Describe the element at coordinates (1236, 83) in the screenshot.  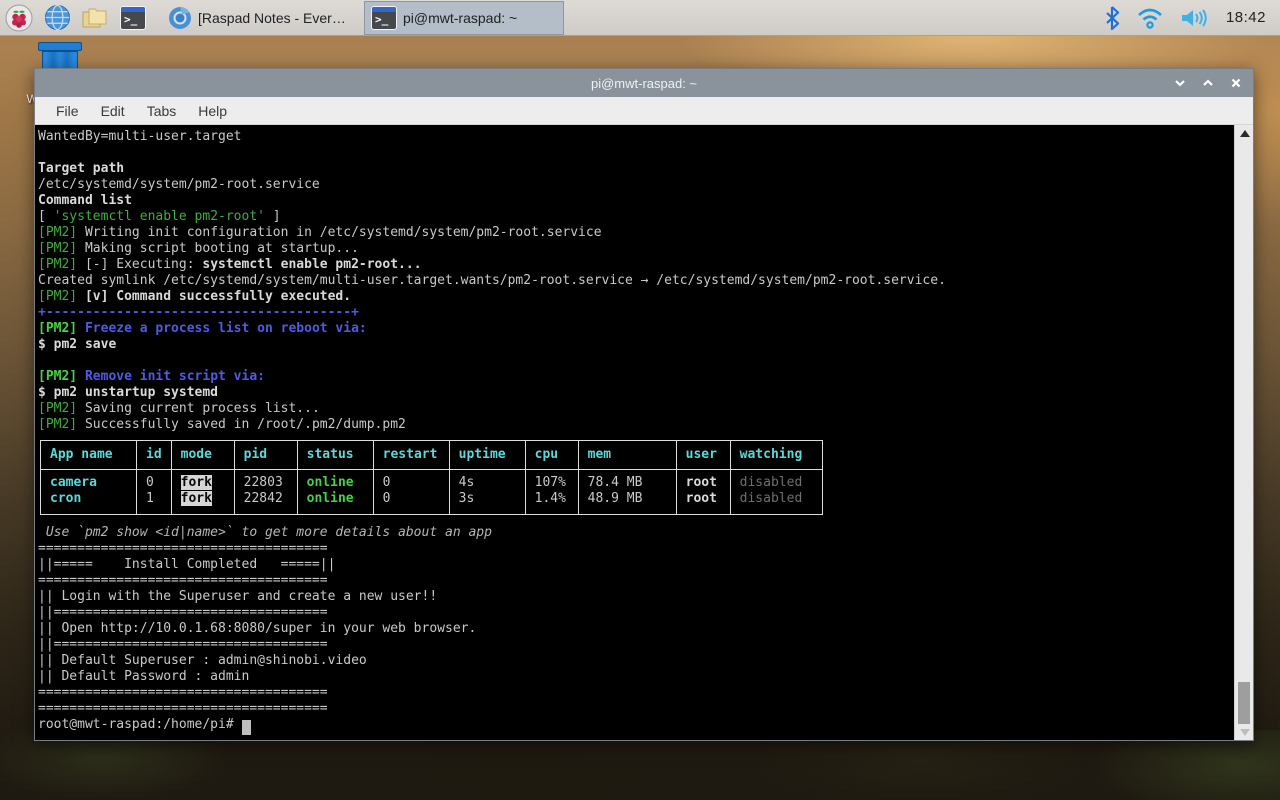
I see `close-button` at that location.